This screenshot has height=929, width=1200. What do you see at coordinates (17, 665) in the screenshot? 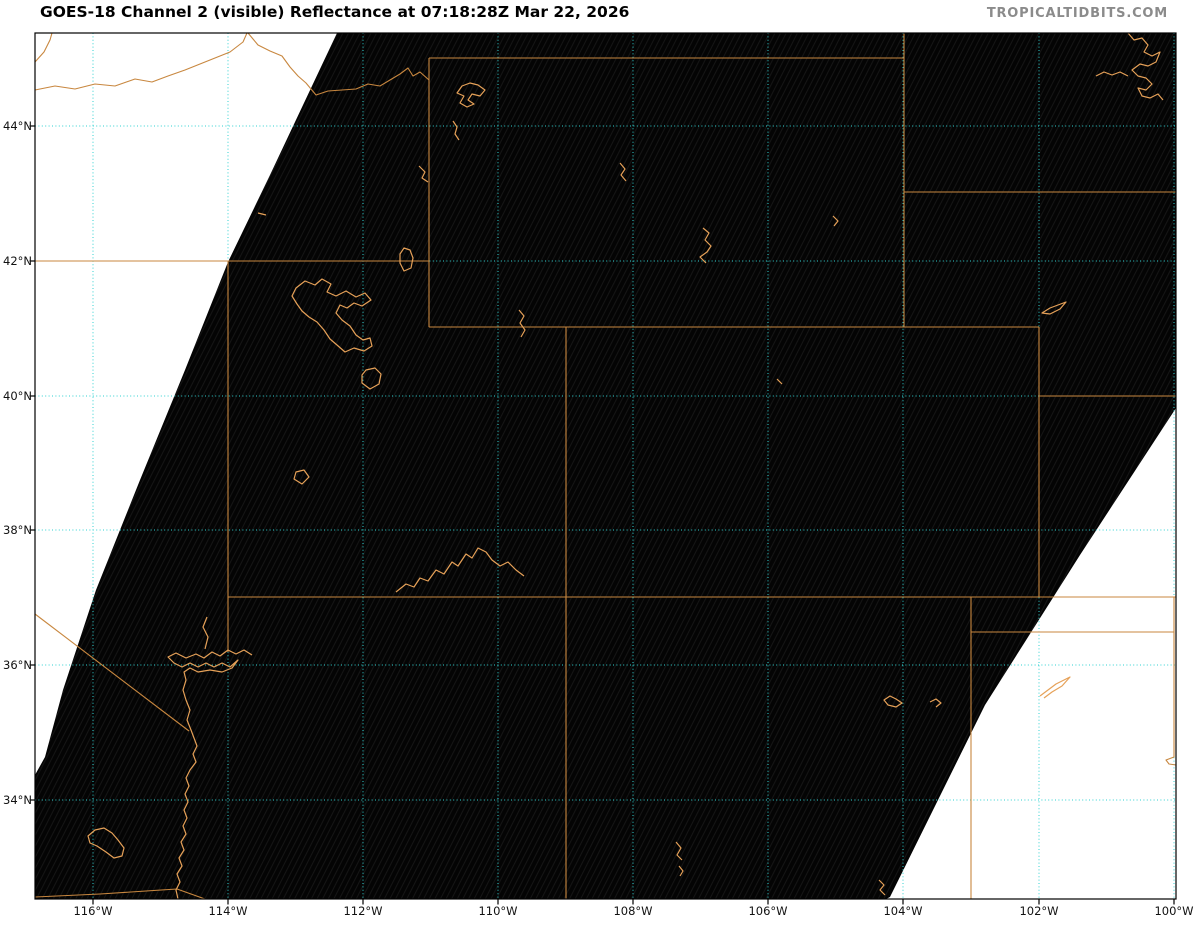
I see `y-tick-label: 36°N` at bounding box center [17, 665].